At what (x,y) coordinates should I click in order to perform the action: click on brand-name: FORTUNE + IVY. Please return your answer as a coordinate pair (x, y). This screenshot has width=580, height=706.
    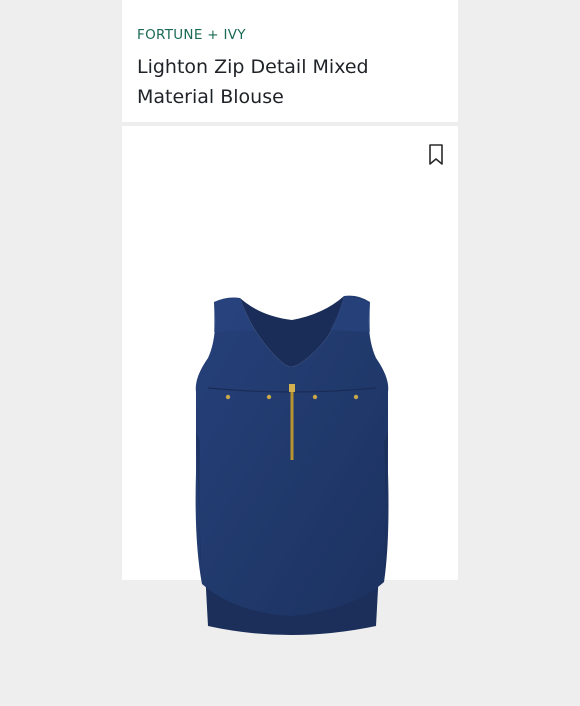
    Looking at the image, I should click on (191, 35).